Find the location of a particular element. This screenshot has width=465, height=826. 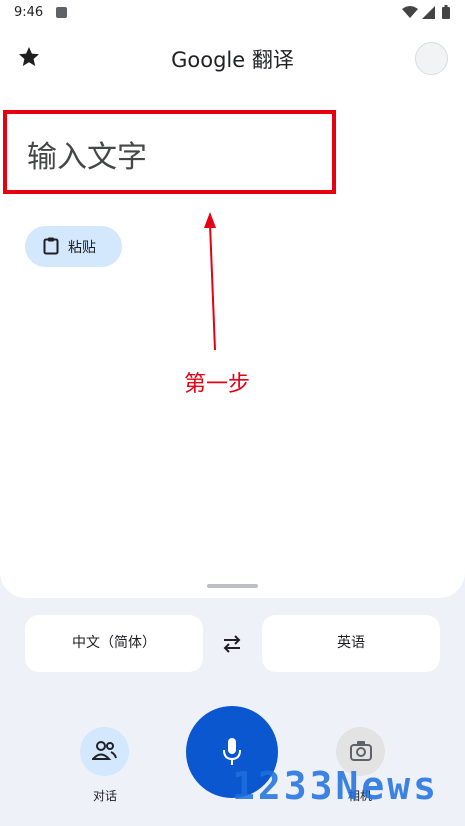

conversation-button is located at coordinates (104, 751).